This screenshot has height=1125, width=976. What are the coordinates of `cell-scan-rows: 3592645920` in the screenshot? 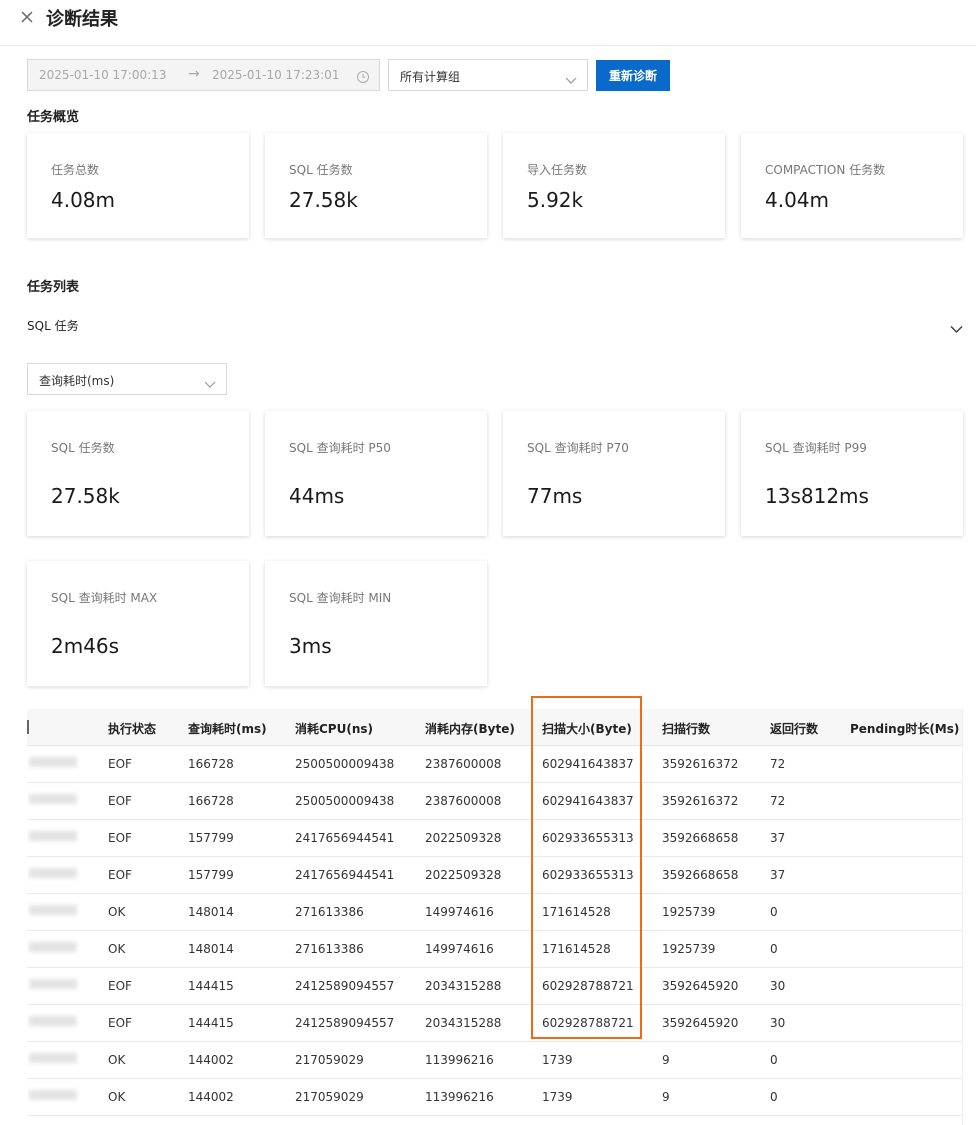 It's located at (700, 1023).